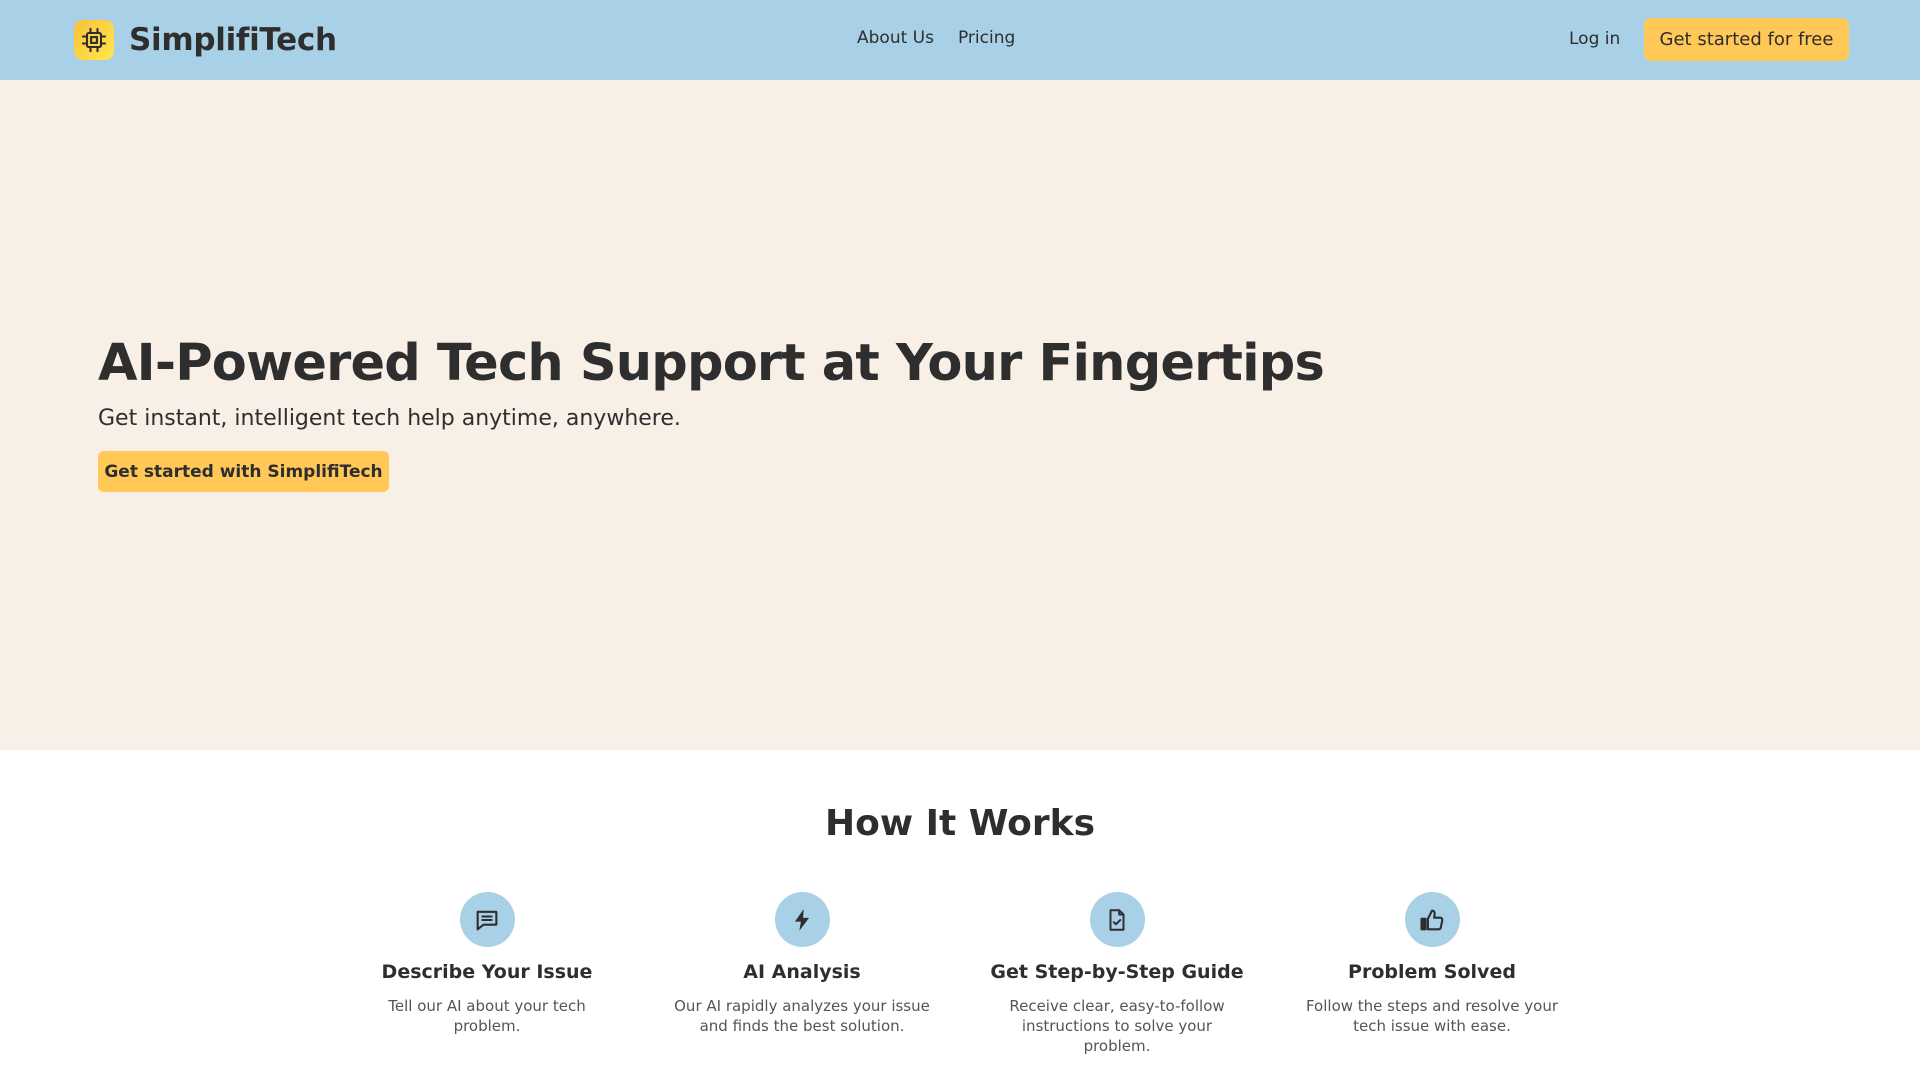  I want to click on step-description: Tell our AI about your tech problem., so click(487, 1016).